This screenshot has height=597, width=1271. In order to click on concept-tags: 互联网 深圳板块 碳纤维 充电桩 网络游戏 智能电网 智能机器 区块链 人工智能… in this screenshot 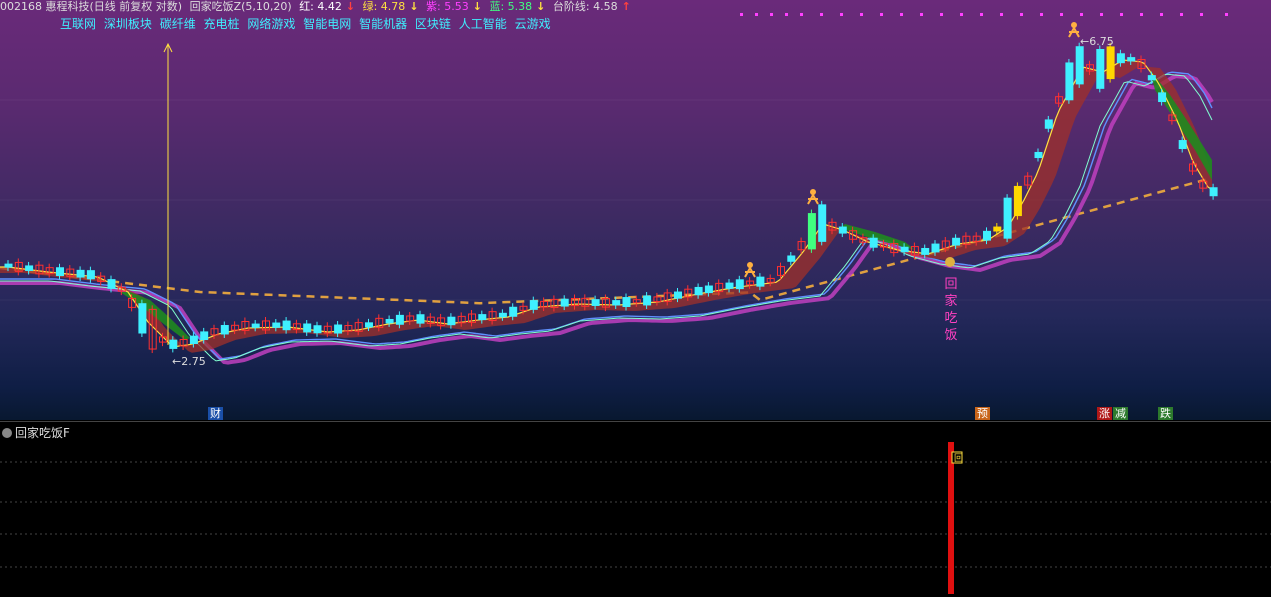, I will do `click(307, 23)`.